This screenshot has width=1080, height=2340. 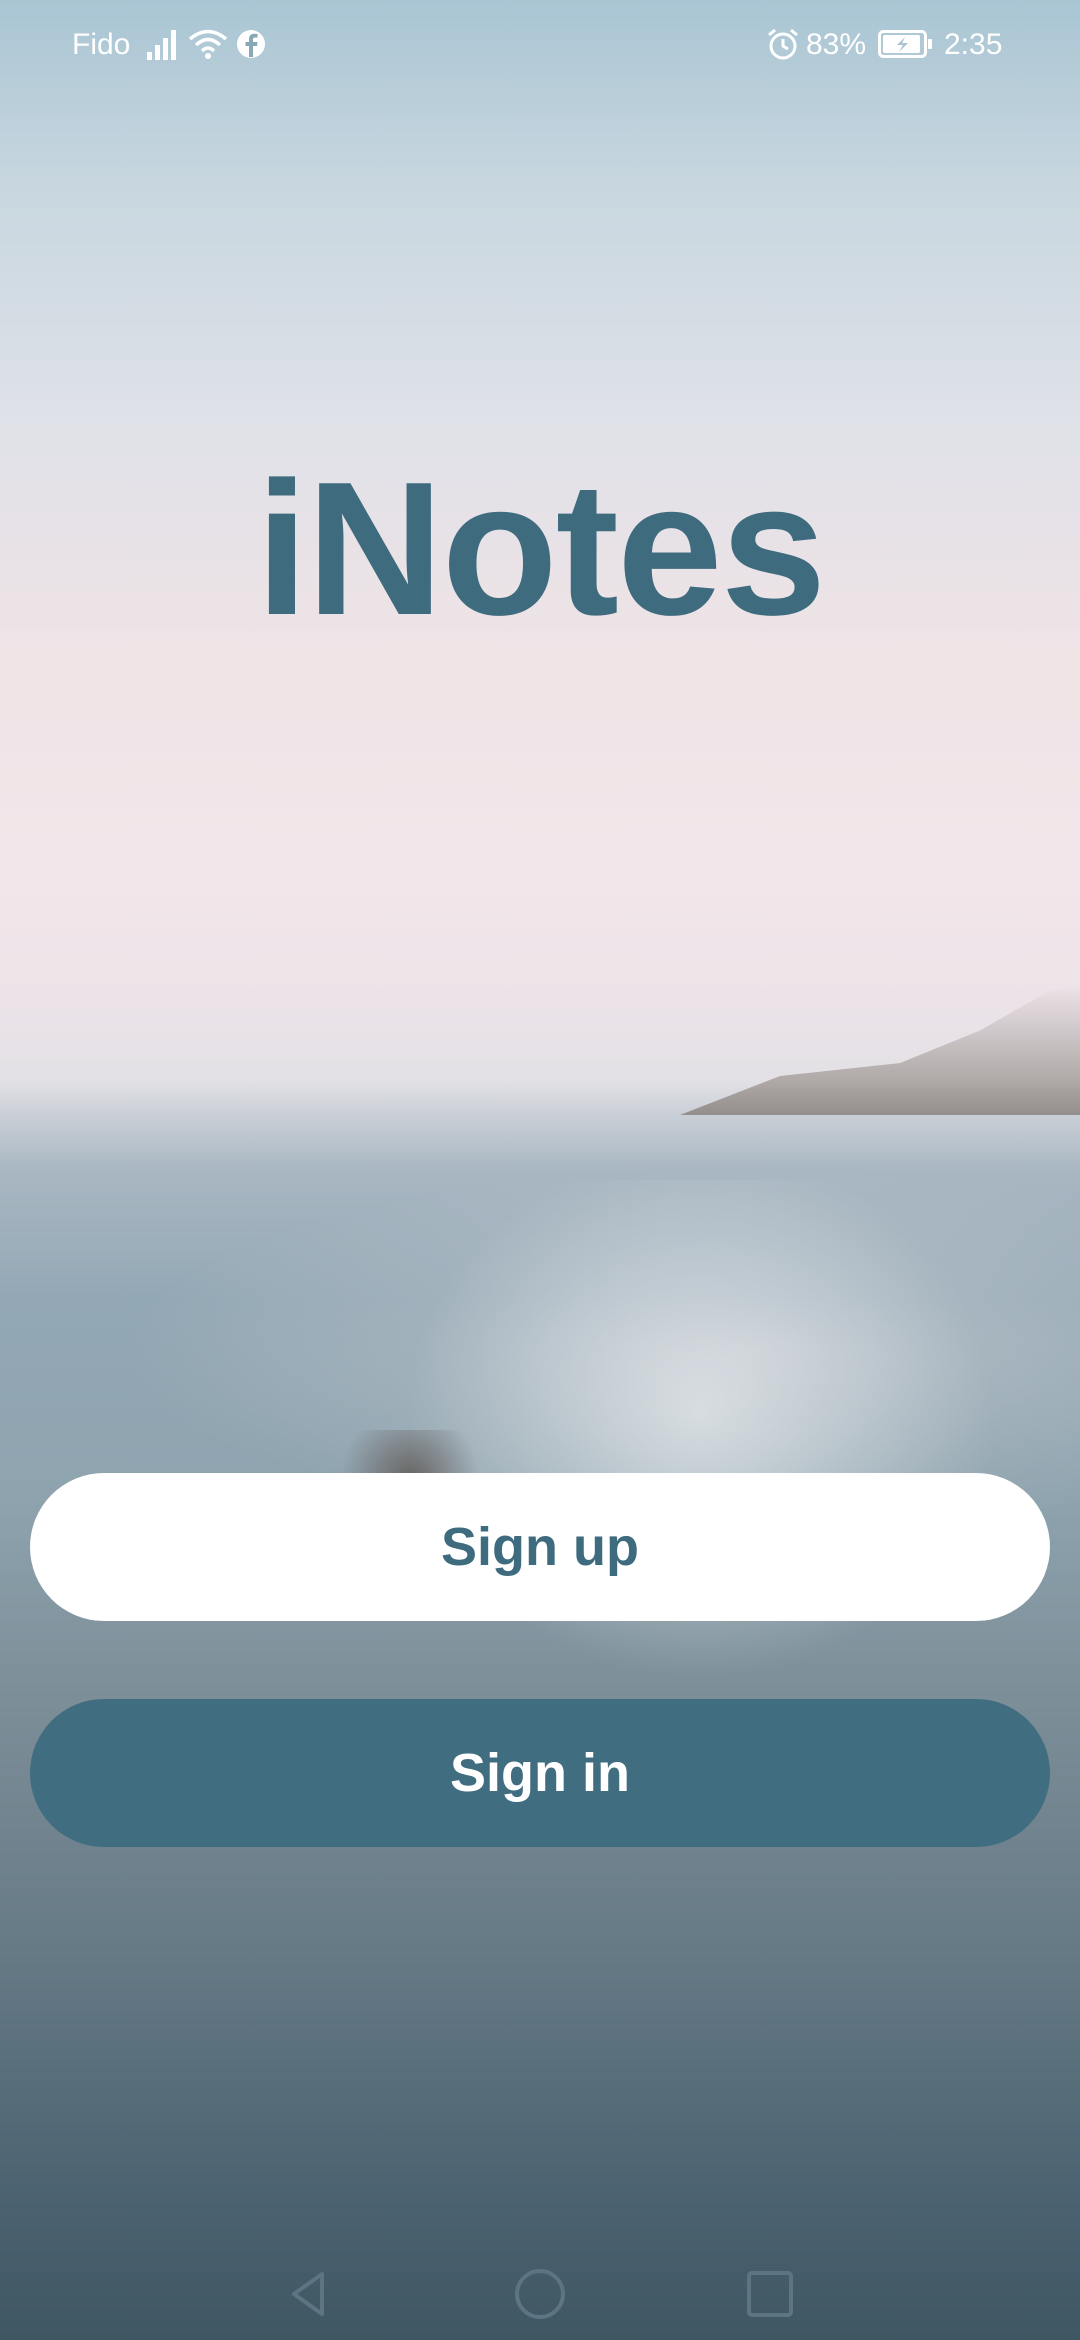 I want to click on clock: 2:35, so click(x=973, y=44).